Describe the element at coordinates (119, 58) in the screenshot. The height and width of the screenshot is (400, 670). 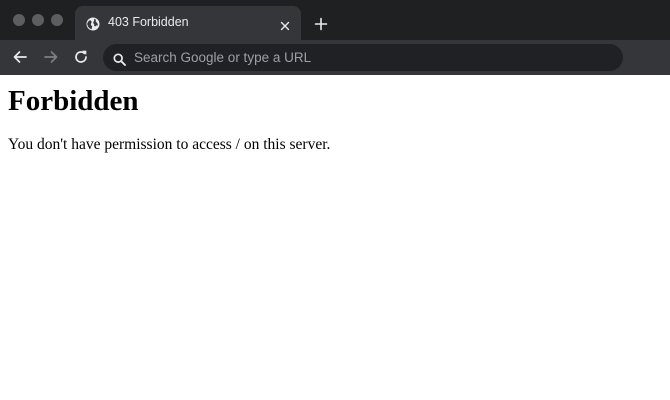
I see `search-icon` at that location.